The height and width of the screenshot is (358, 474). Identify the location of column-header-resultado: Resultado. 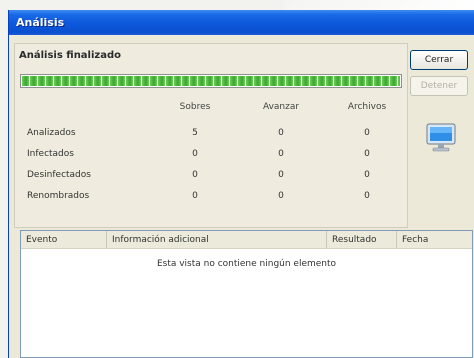
(362, 239).